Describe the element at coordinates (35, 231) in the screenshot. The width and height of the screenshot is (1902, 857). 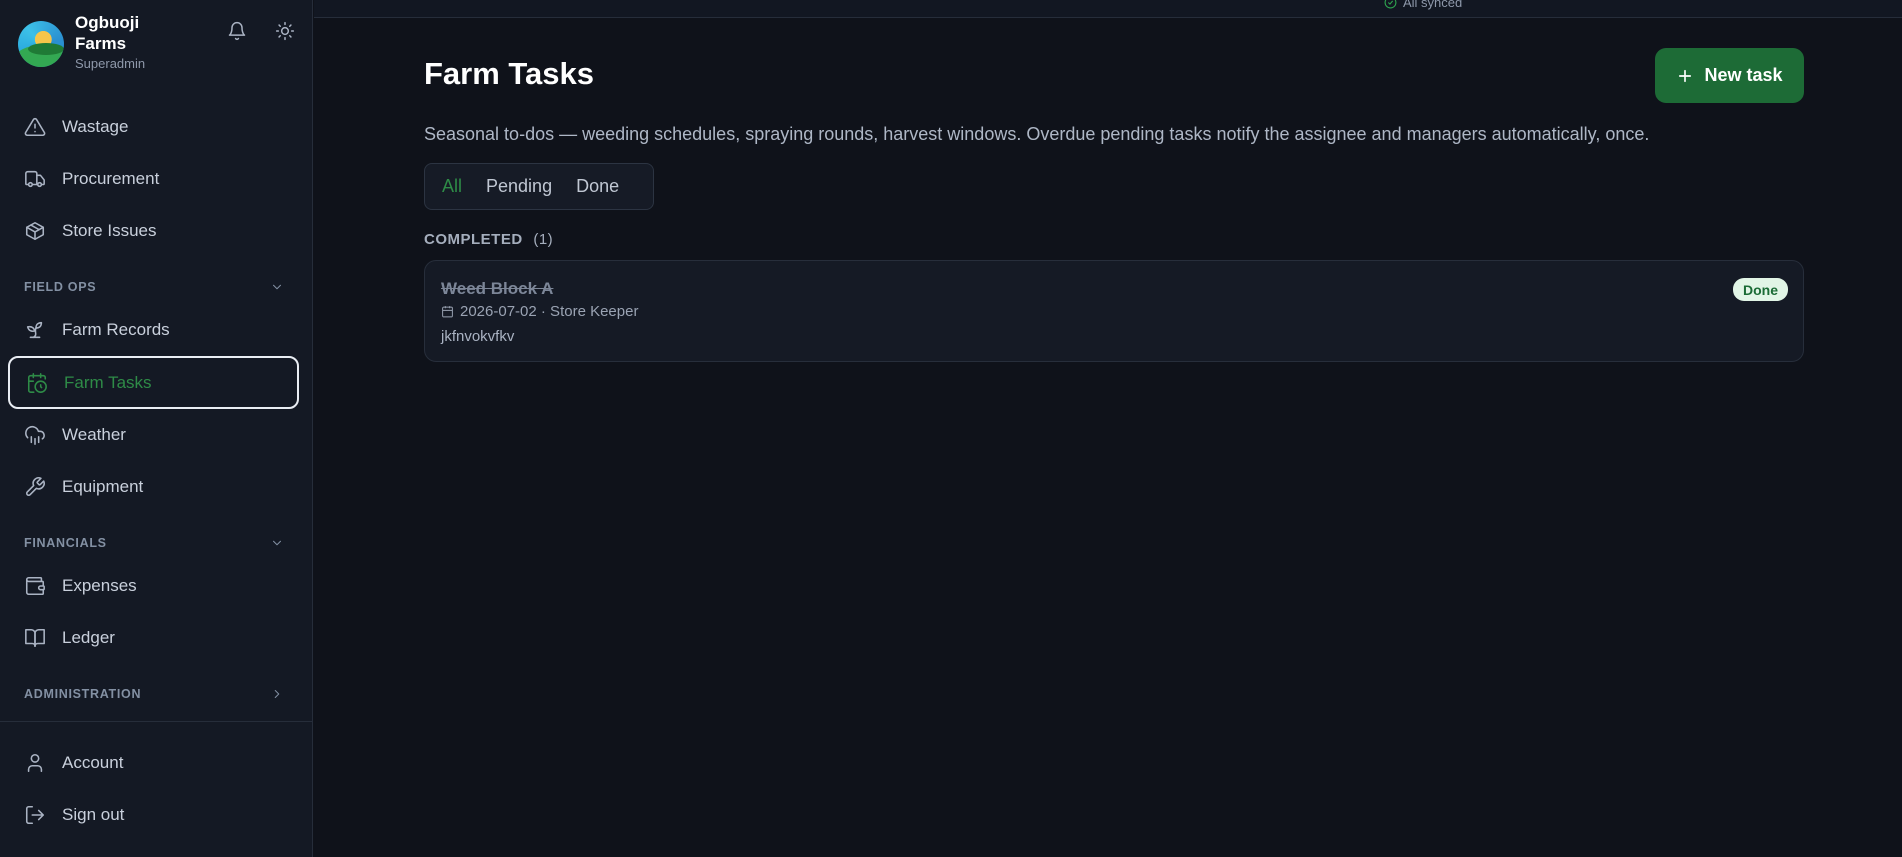
I see `package-icon` at that location.